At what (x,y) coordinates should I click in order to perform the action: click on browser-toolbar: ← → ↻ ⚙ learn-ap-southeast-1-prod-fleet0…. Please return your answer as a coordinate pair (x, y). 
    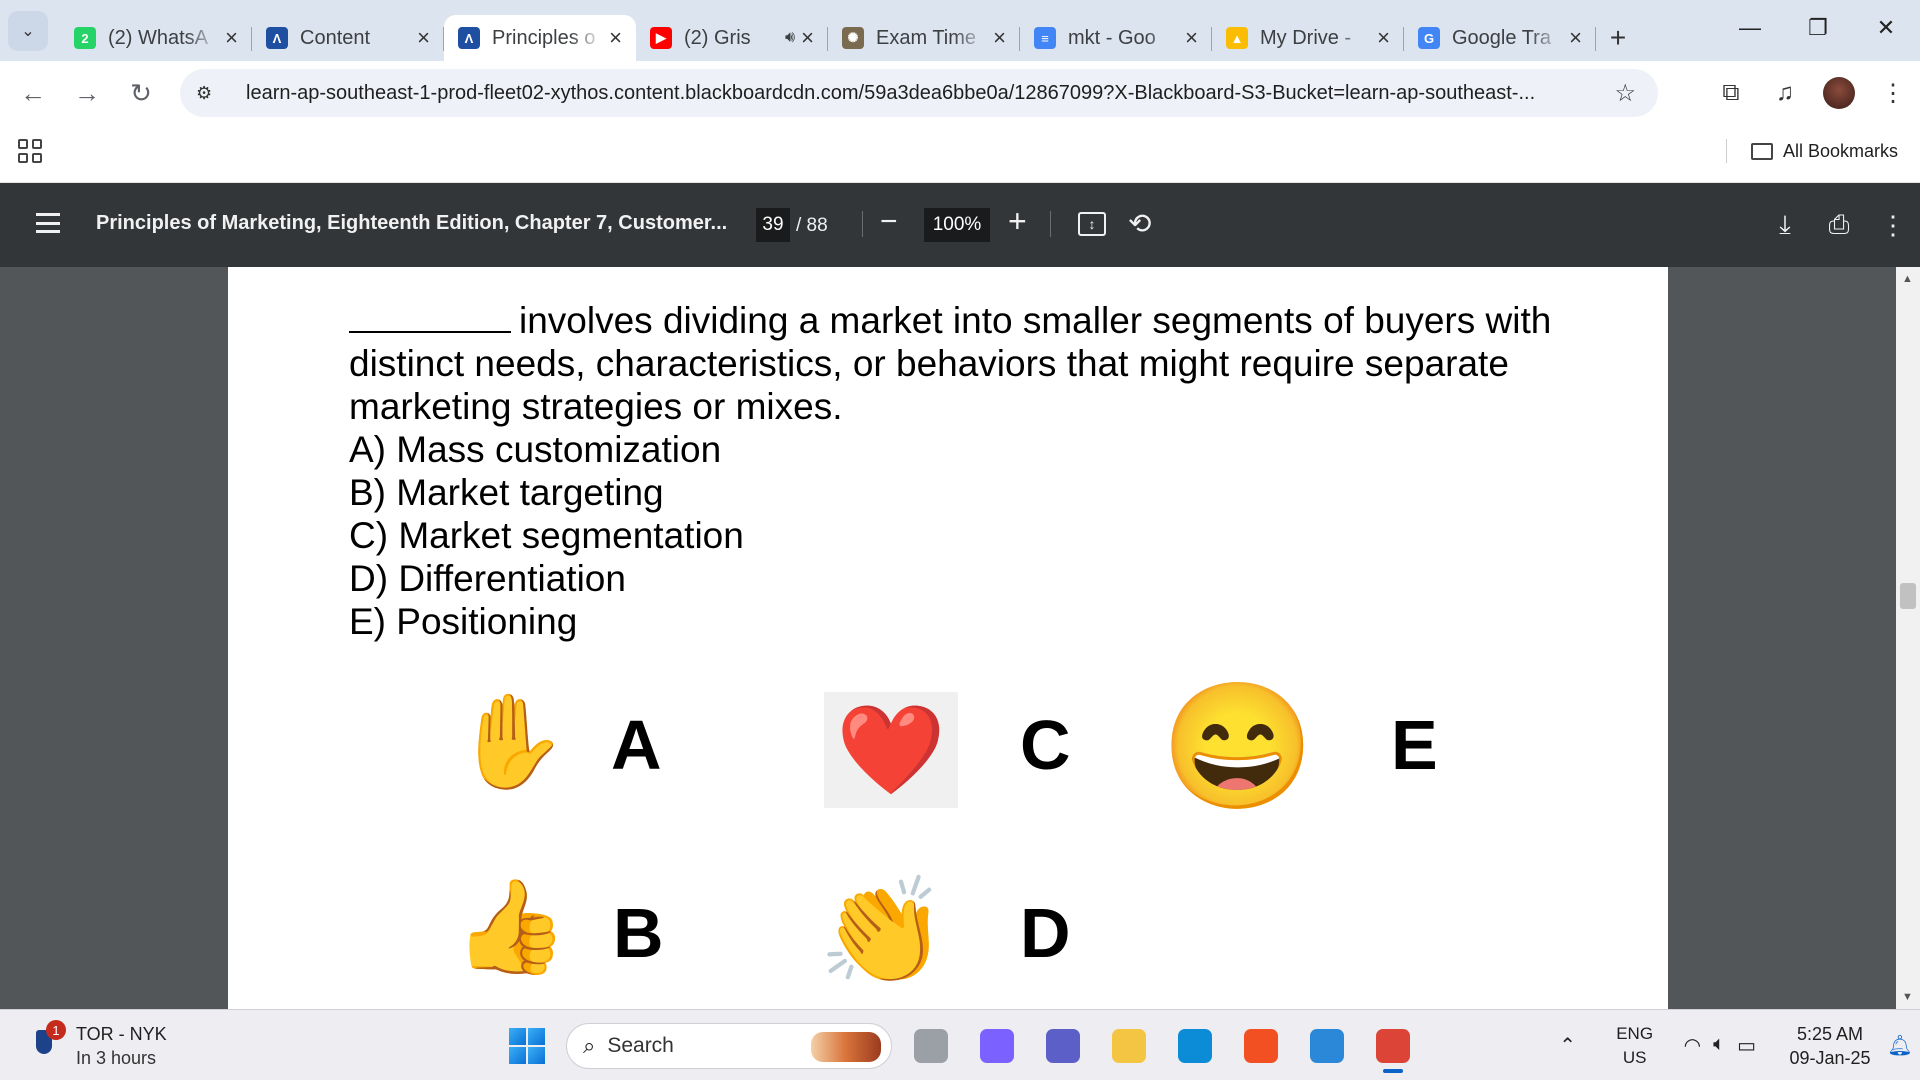
    Looking at the image, I should click on (960, 93).